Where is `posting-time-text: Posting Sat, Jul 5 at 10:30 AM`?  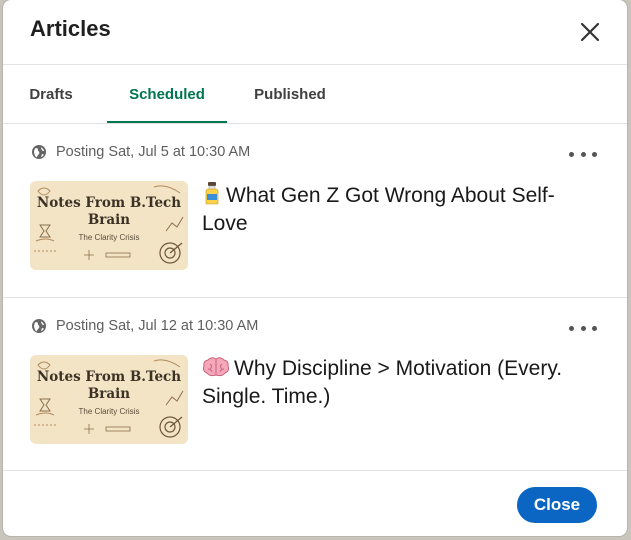
posting-time-text: Posting Sat, Jul 5 at 10:30 AM is located at coordinates (153, 152).